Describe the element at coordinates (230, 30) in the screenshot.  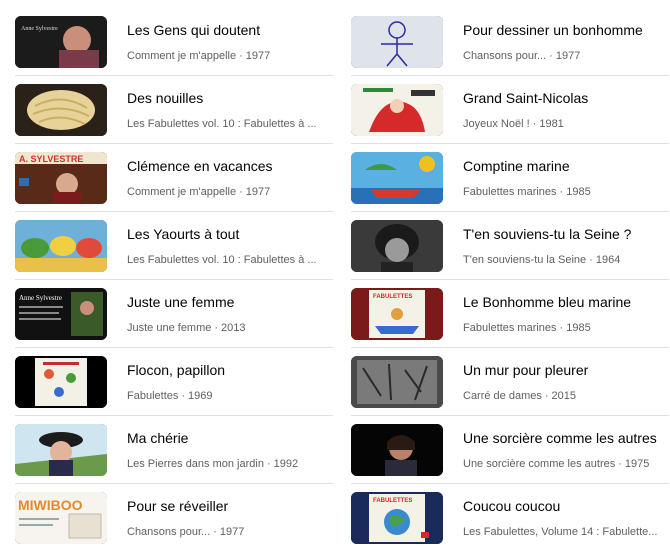
I see `song-title: Les Gens qui doutent` at that location.